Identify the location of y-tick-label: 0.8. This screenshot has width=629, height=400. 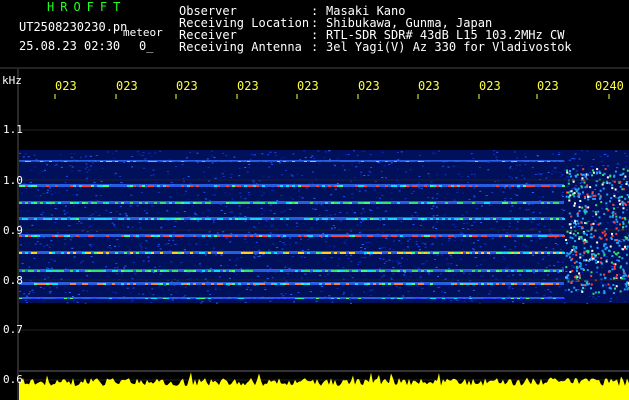
(13, 280).